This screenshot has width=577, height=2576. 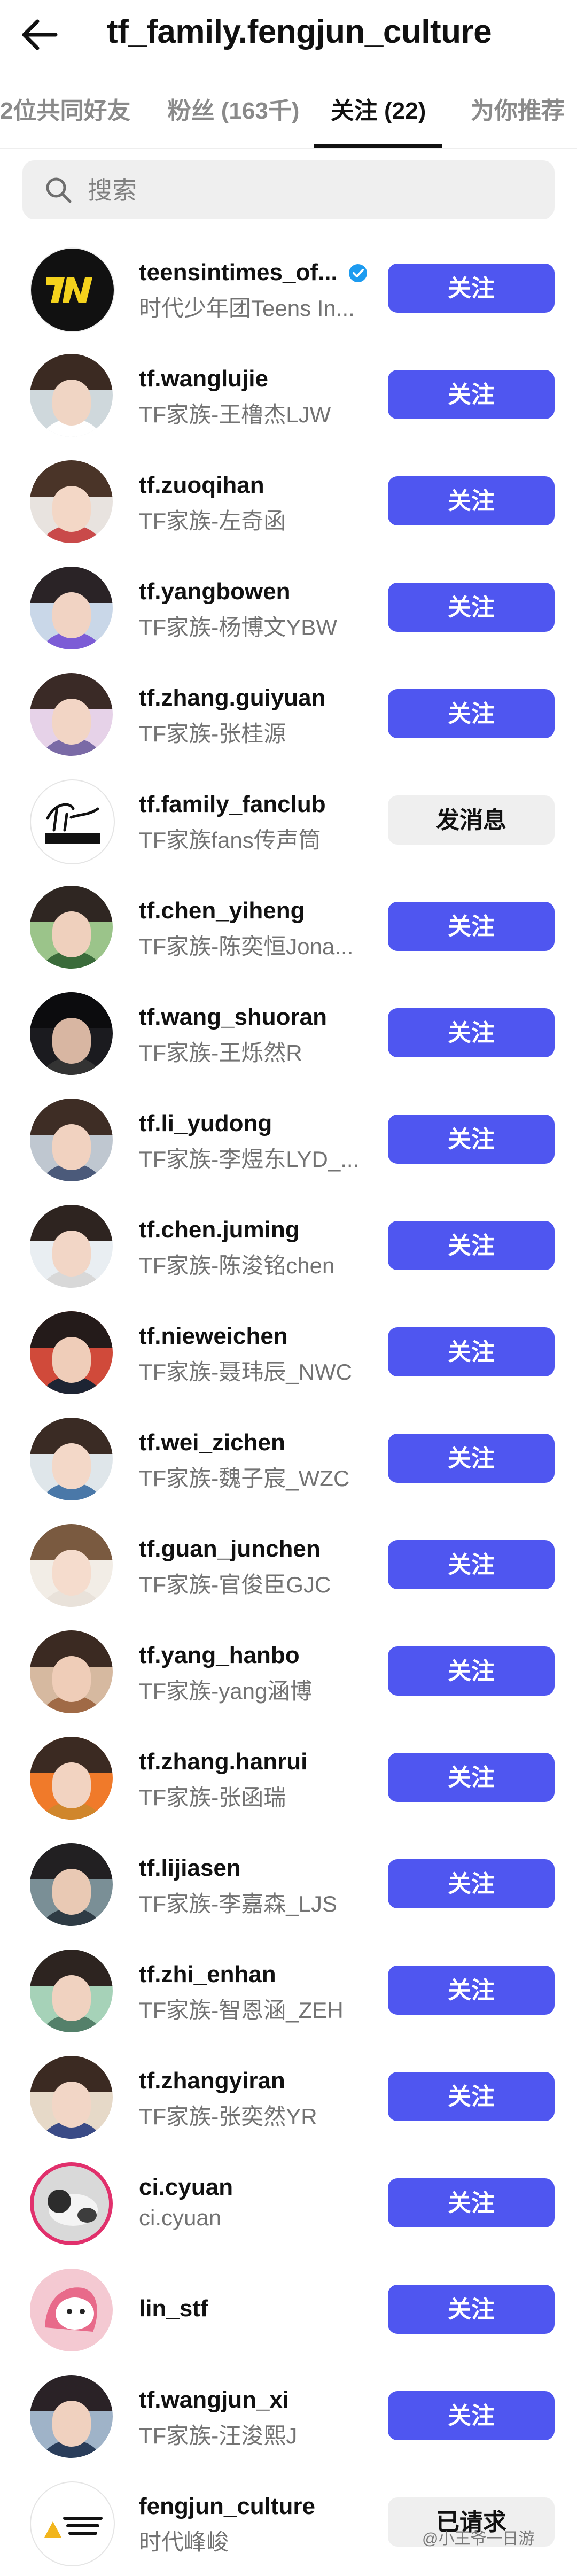 What do you see at coordinates (288, 1459) in the screenshot?
I see `list-item: tf.wei_zichen TF家族-魏子宸_WZC 关注` at bounding box center [288, 1459].